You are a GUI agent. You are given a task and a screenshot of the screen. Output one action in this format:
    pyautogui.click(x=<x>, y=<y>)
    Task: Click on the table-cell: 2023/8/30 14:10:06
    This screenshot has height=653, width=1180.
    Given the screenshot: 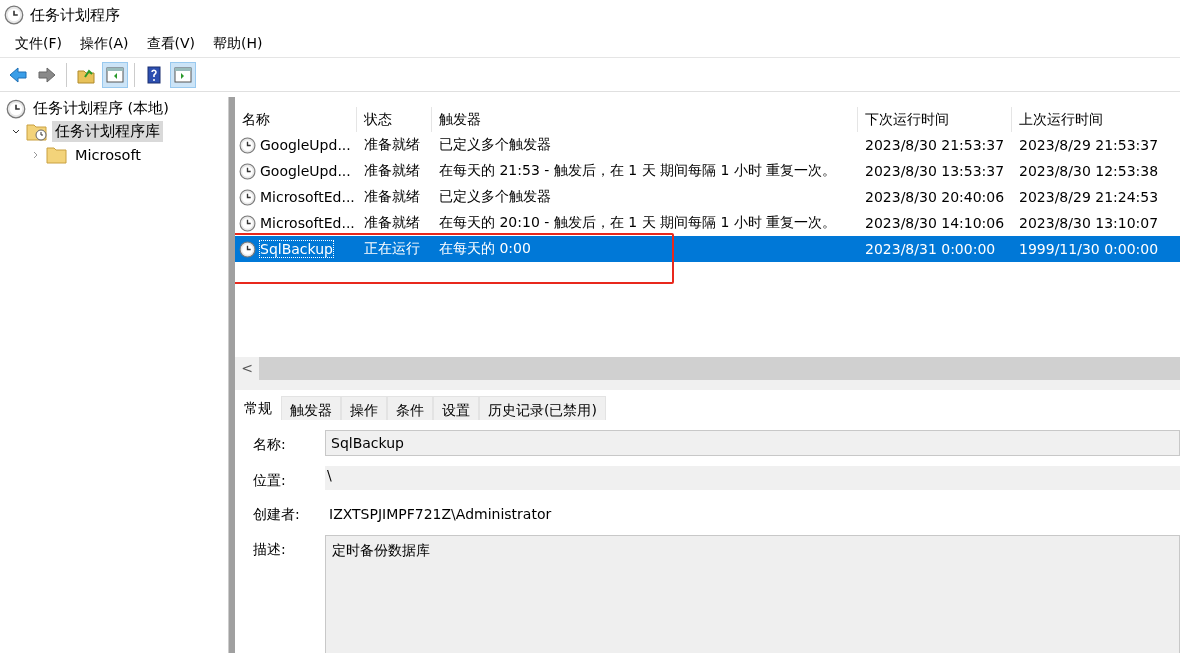 What is the action you would take?
    pyautogui.click(x=935, y=223)
    